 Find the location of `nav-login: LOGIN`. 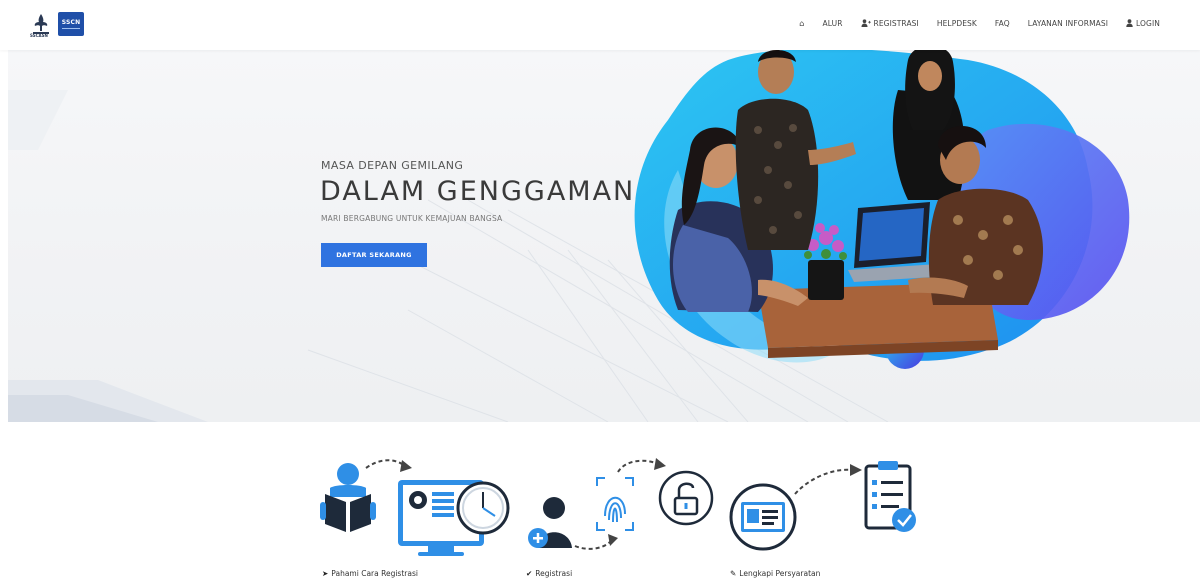

nav-login: LOGIN is located at coordinates (1143, 23).